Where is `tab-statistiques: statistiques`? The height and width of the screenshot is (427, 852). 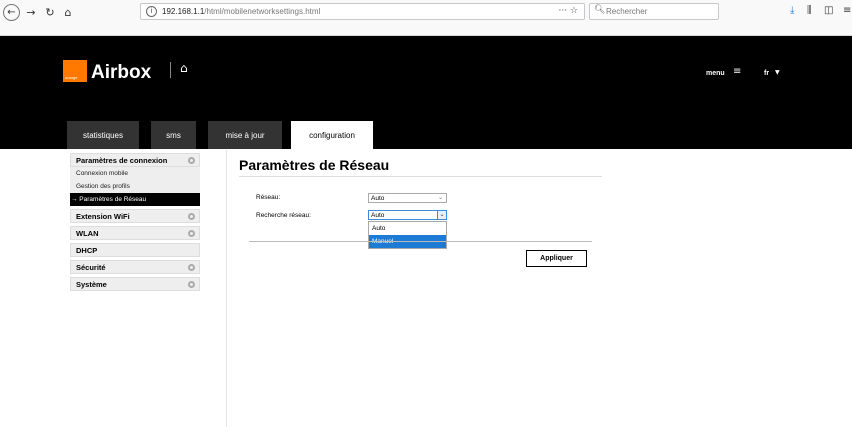
tab-statistiques: statistiques is located at coordinates (103, 135).